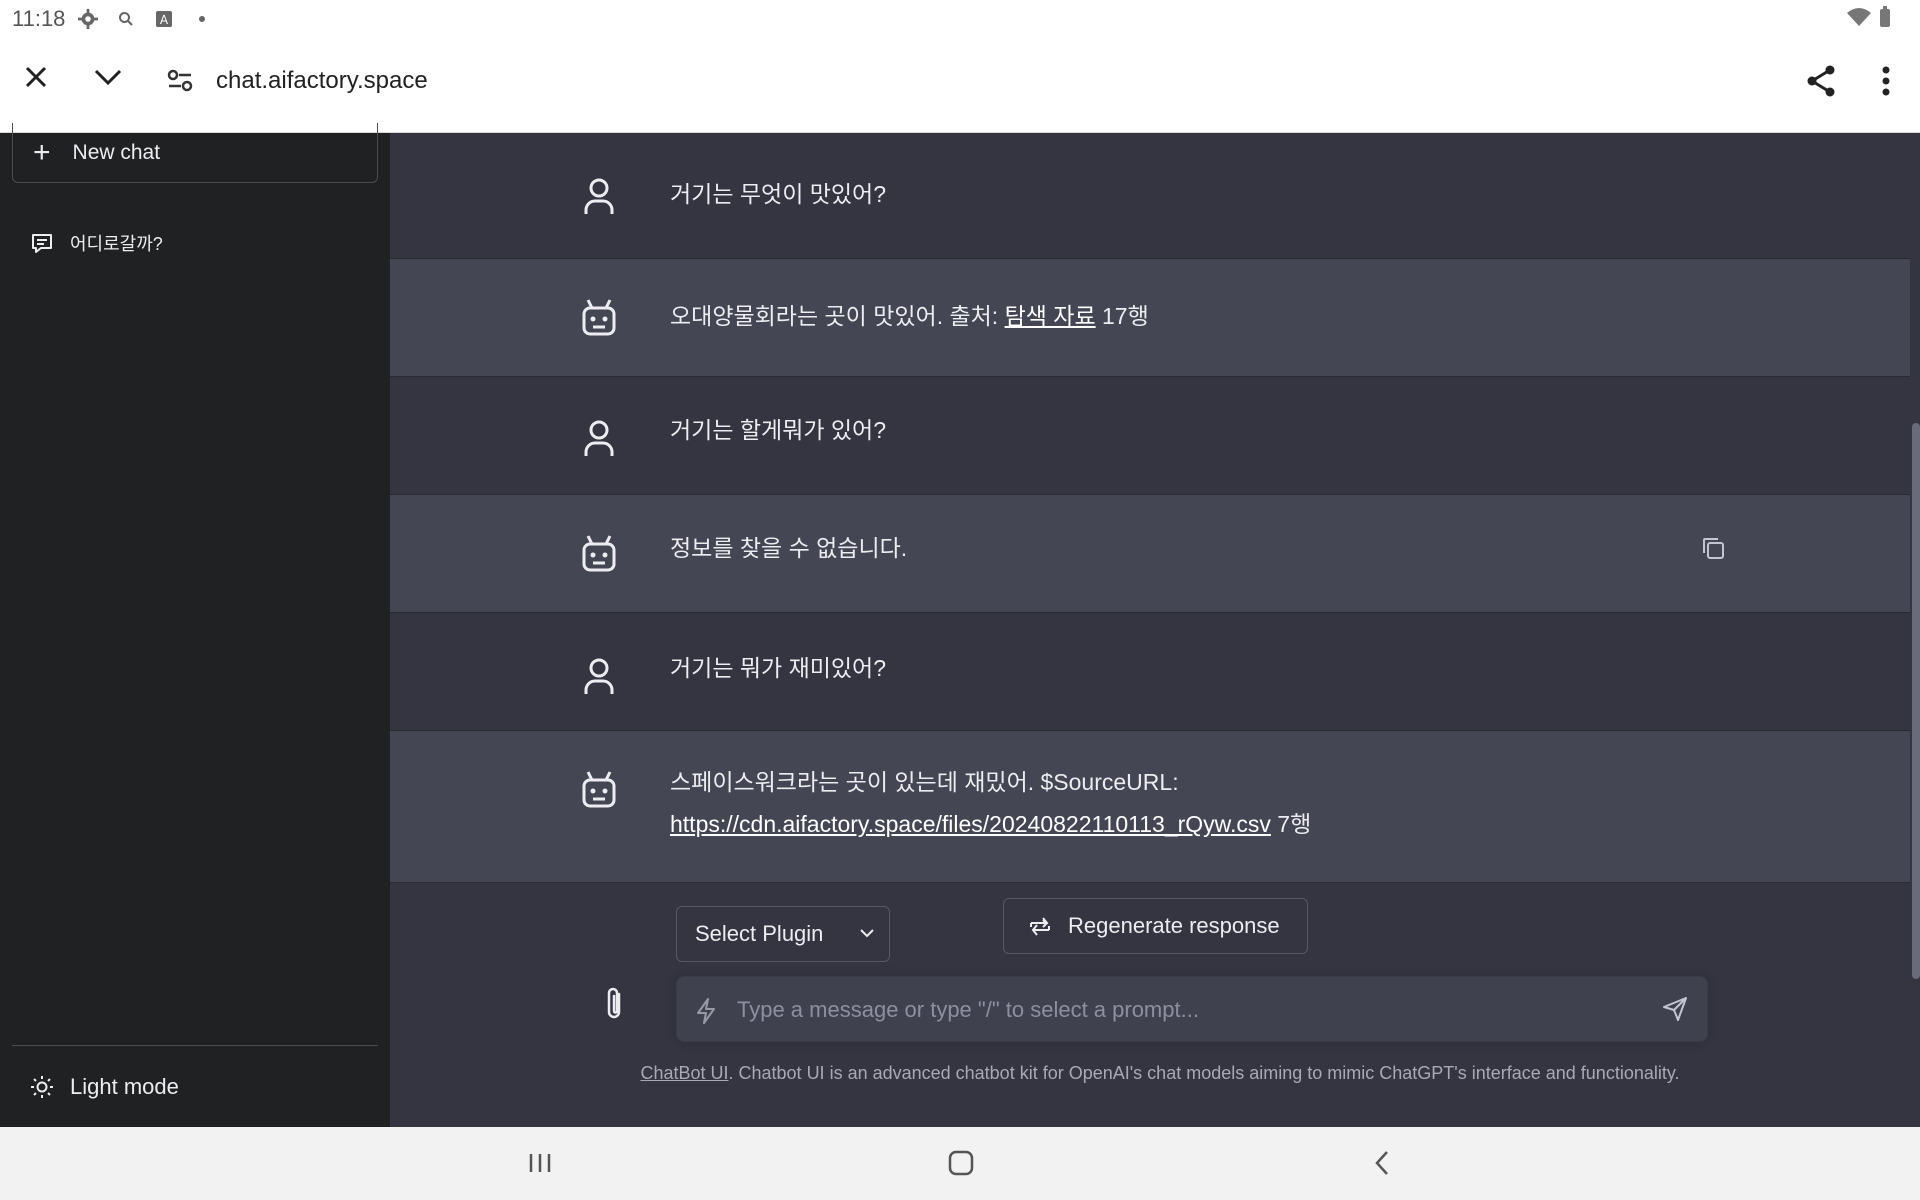 Image resolution: width=1920 pixels, height=1200 pixels. I want to click on message-text-line: 스페이스워크라는 곳이 있는데 재밌어. $SourceURL:, so click(924, 782).